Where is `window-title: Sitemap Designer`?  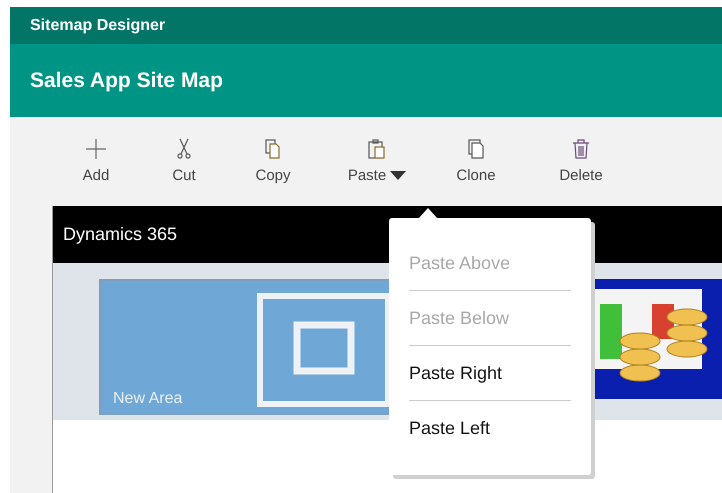
window-title: Sitemap Designer is located at coordinates (98, 26).